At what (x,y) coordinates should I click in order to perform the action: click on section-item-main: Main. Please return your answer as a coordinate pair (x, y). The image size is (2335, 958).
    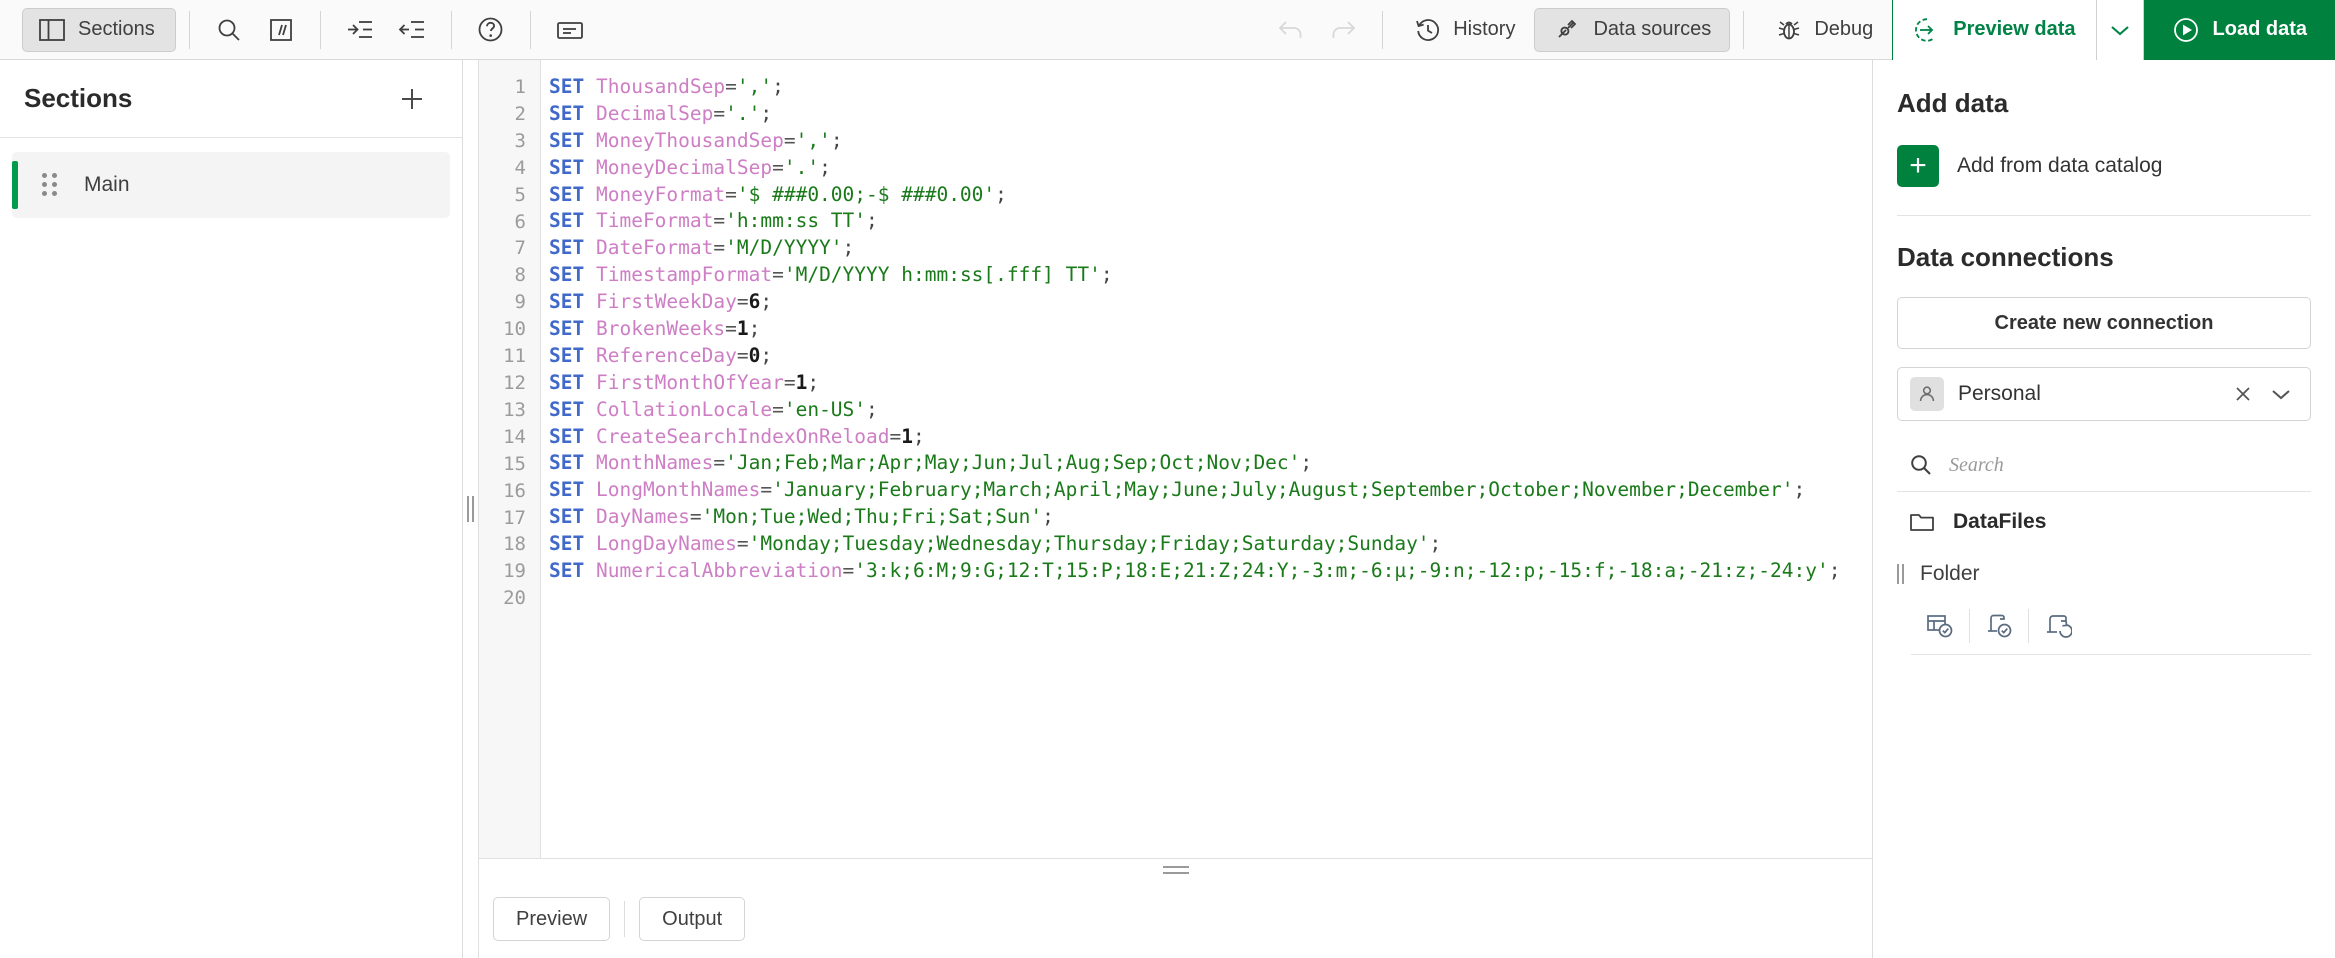
    Looking at the image, I should click on (231, 185).